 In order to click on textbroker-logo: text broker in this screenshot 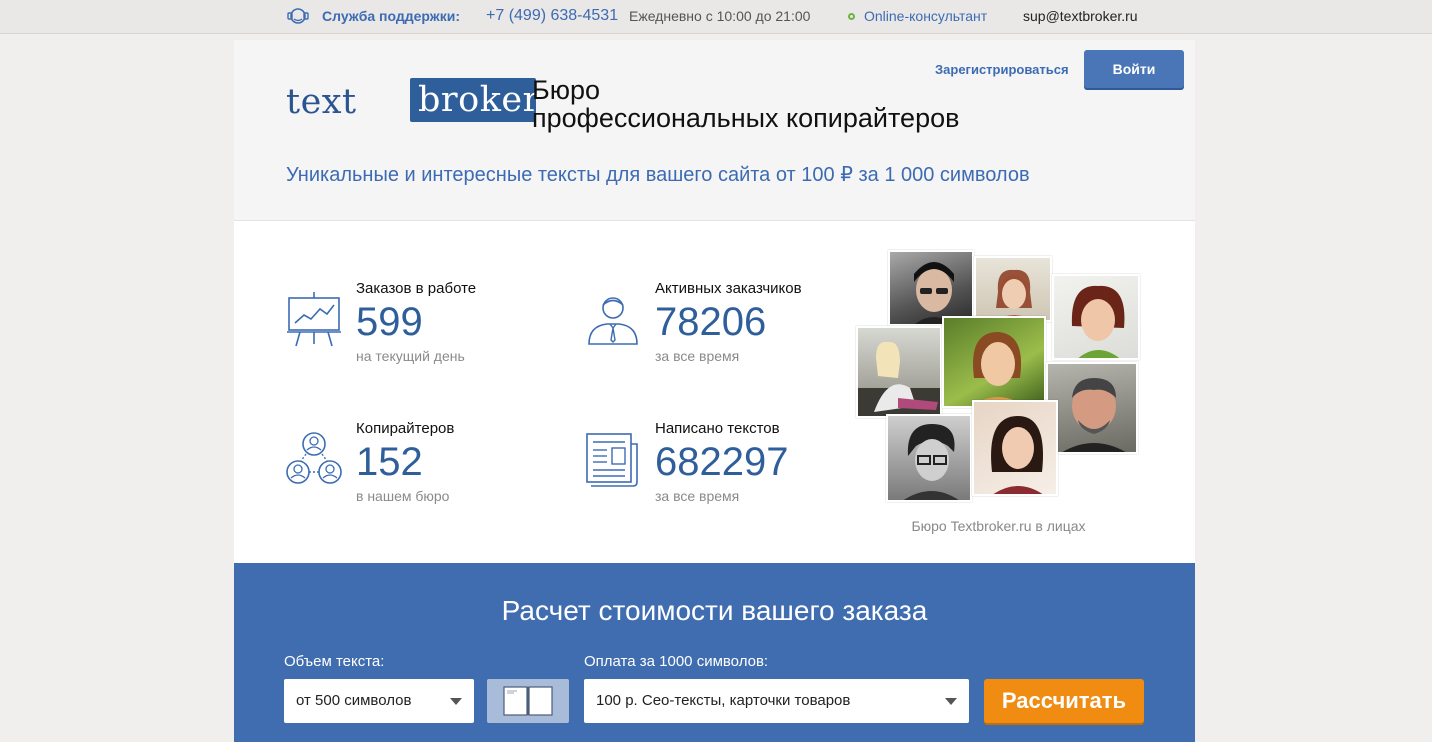, I will do `click(412, 101)`.